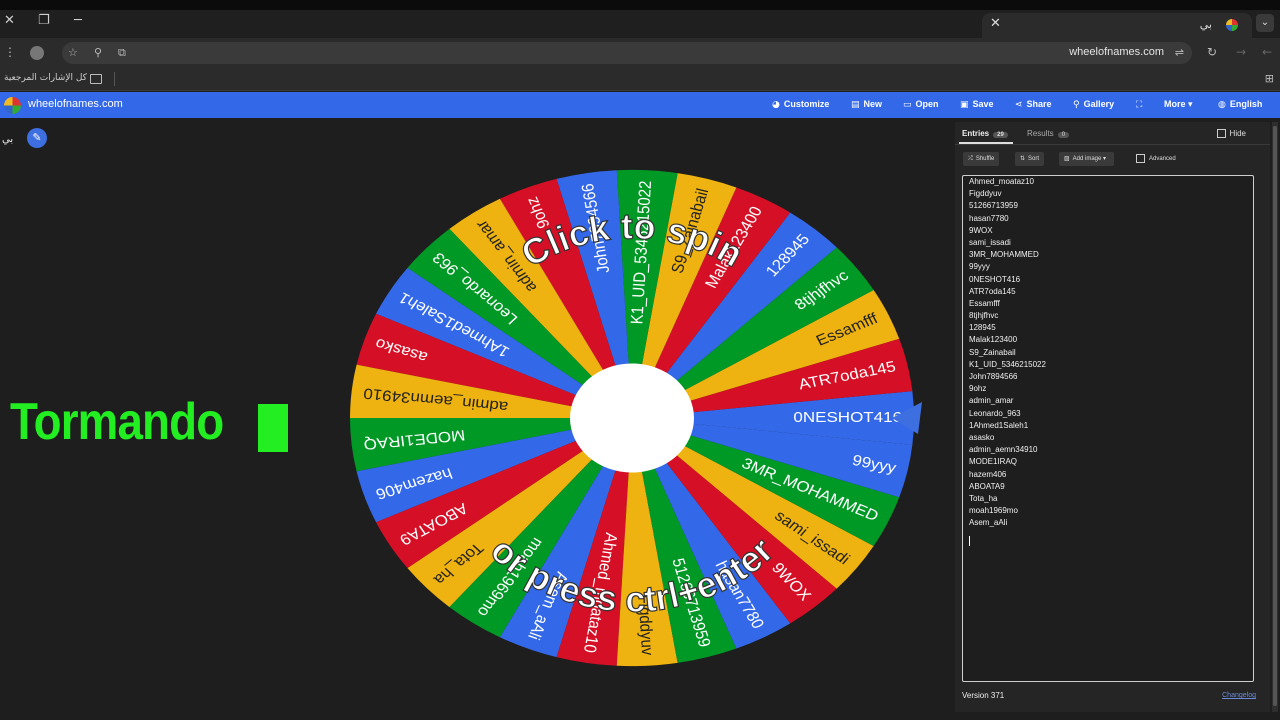 The width and height of the screenshot is (1280, 720). I want to click on entry-line: 51266713959, so click(993, 206).